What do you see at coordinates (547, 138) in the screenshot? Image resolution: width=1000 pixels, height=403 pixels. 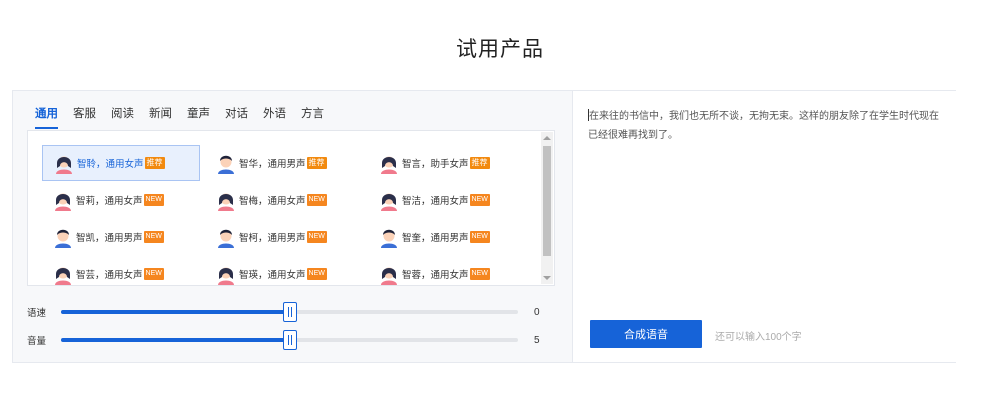 I see `scroll-up-arrow-icon` at bounding box center [547, 138].